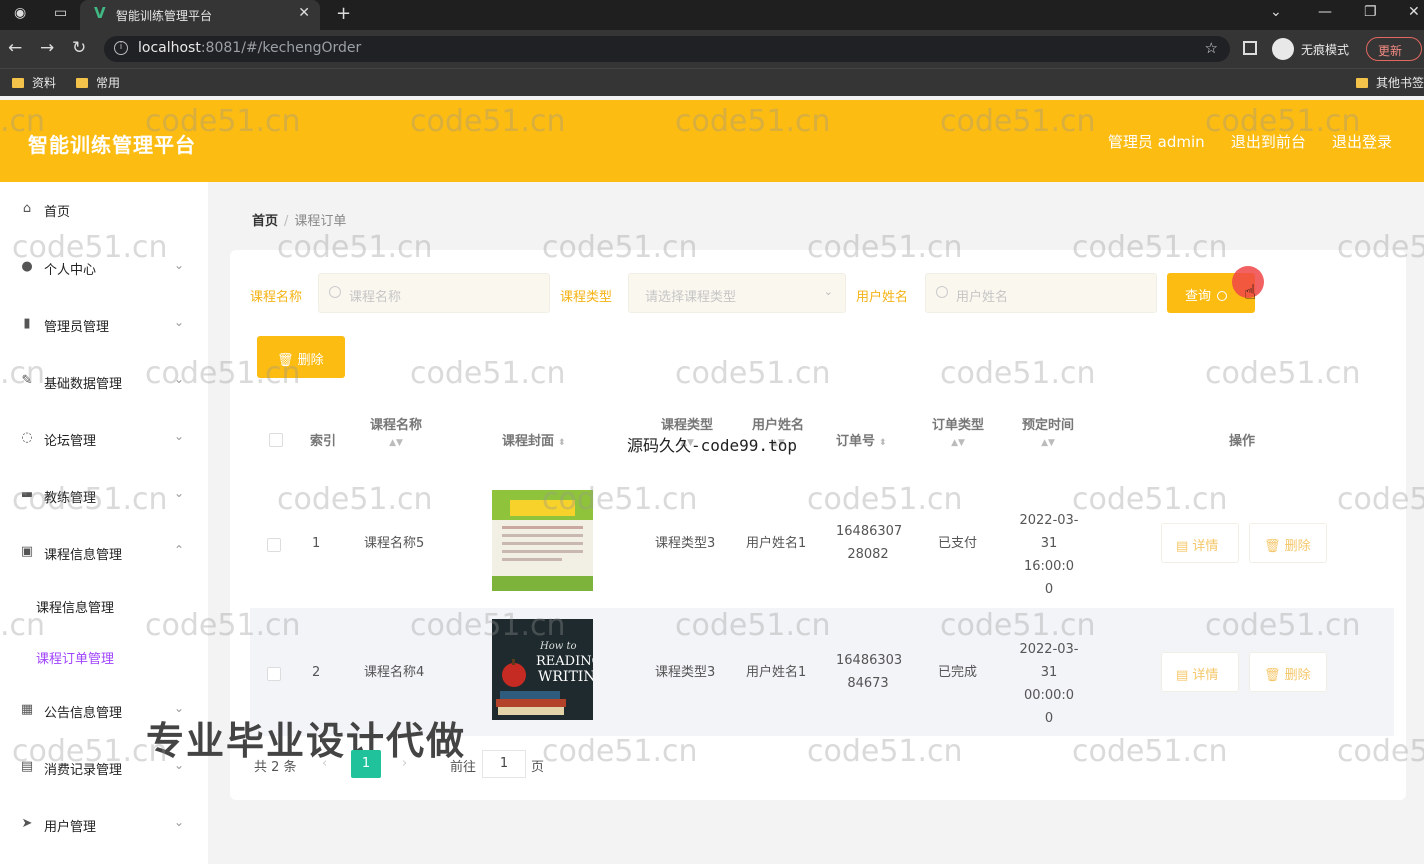 The width and height of the screenshot is (1424, 864). Describe the element at coordinates (316, 543) in the screenshot. I see `cell-index: 1` at that location.